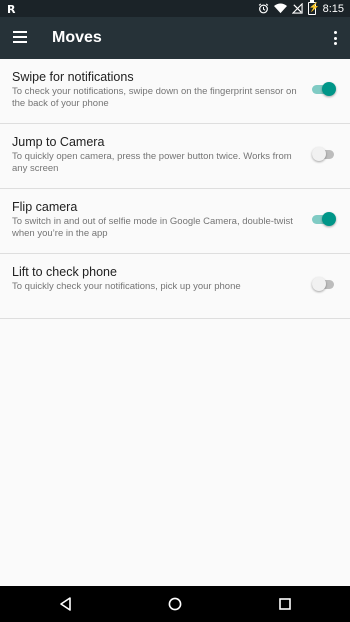 The height and width of the screenshot is (622, 350). What do you see at coordinates (280, 8) in the screenshot?
I see `wifi-icon` at bounding box center [280, 8].